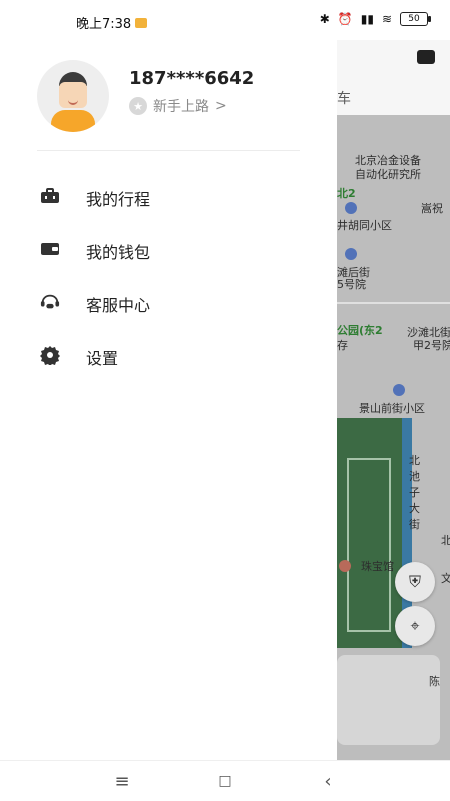 This screenshot has height=801, width=450. I want to click on recent-apps-button: ≡, so click(122, 781).